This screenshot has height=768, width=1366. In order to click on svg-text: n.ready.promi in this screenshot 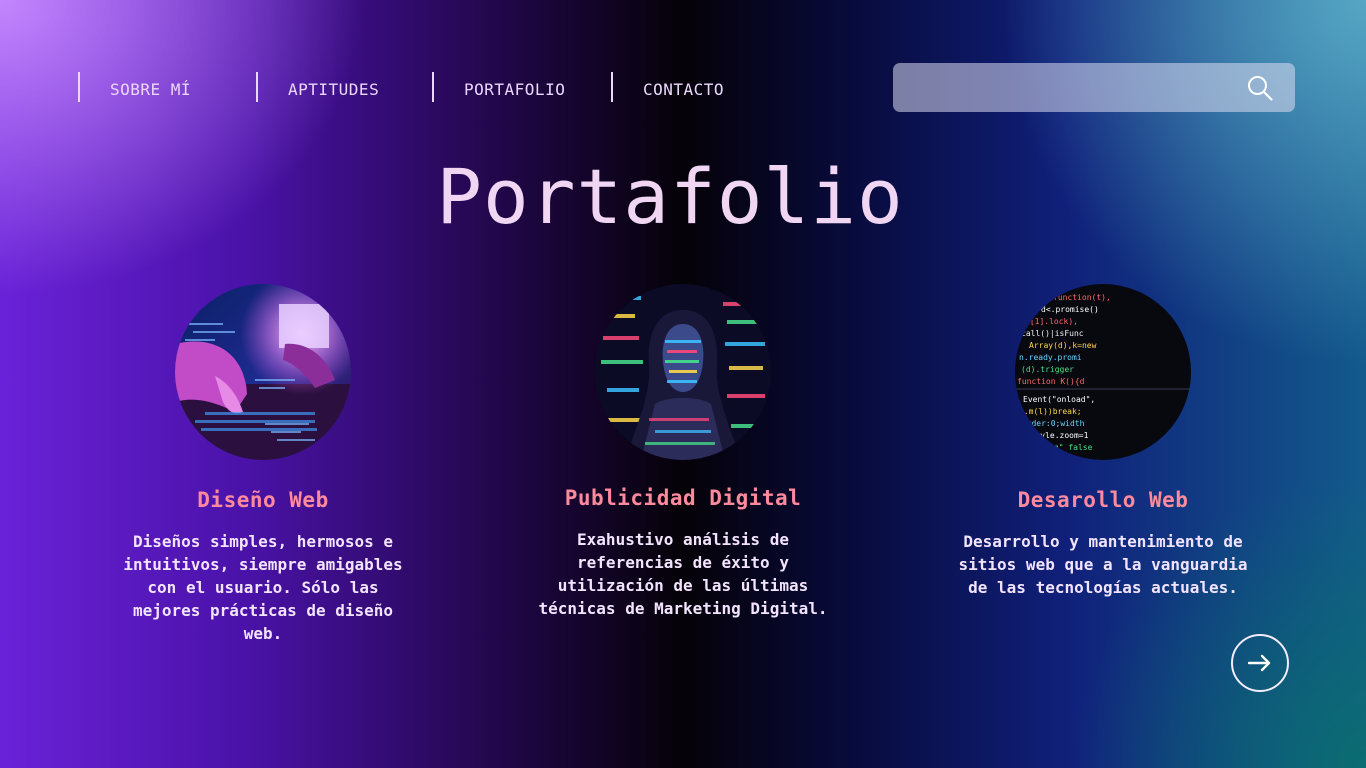, I will do `click(1050, 357)`.